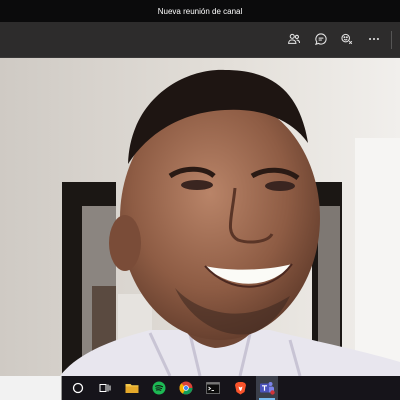 The width and height of the screenshot is (400, 400). I want to click on terminal-icon, so click(213, 388).